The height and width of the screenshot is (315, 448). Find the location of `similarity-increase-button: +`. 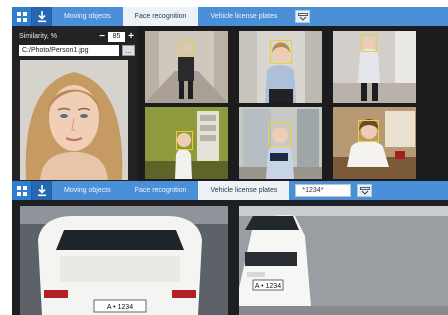

similarity-increase-button: + is located at coordinates (131, 36).